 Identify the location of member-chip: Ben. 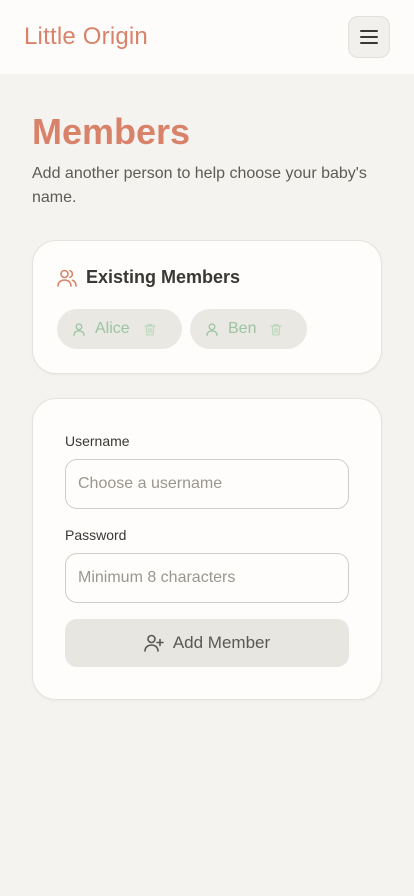
(248, 329).